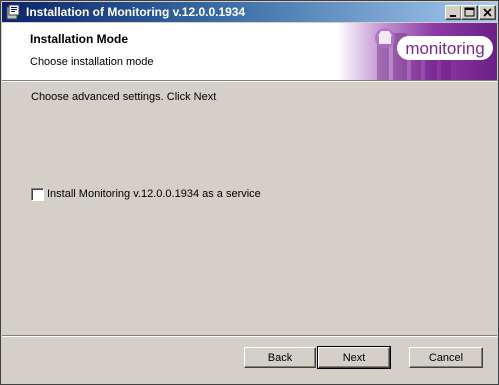 This screenshot has height=385, width=499. Describe the element at coordinates (453, 16) in the screenshot. I see `minimize-icon` at that location.